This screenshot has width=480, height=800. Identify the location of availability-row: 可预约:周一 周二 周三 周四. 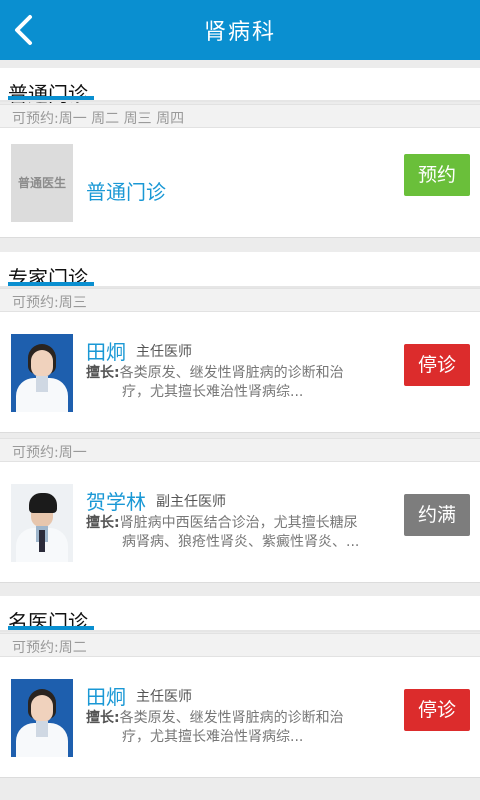
(240, 116).